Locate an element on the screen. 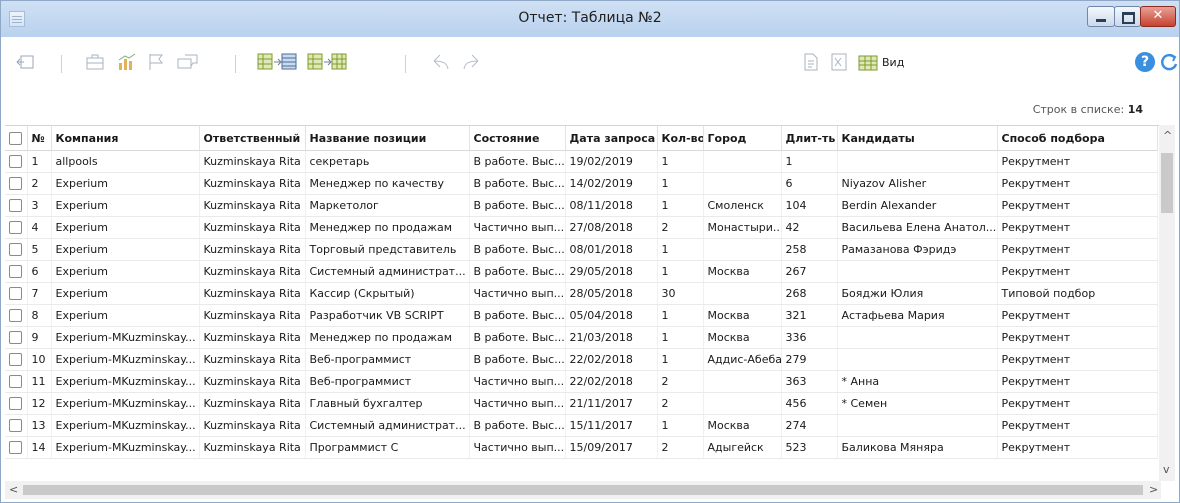  briefcase-button is located at coordinates (95, 63).